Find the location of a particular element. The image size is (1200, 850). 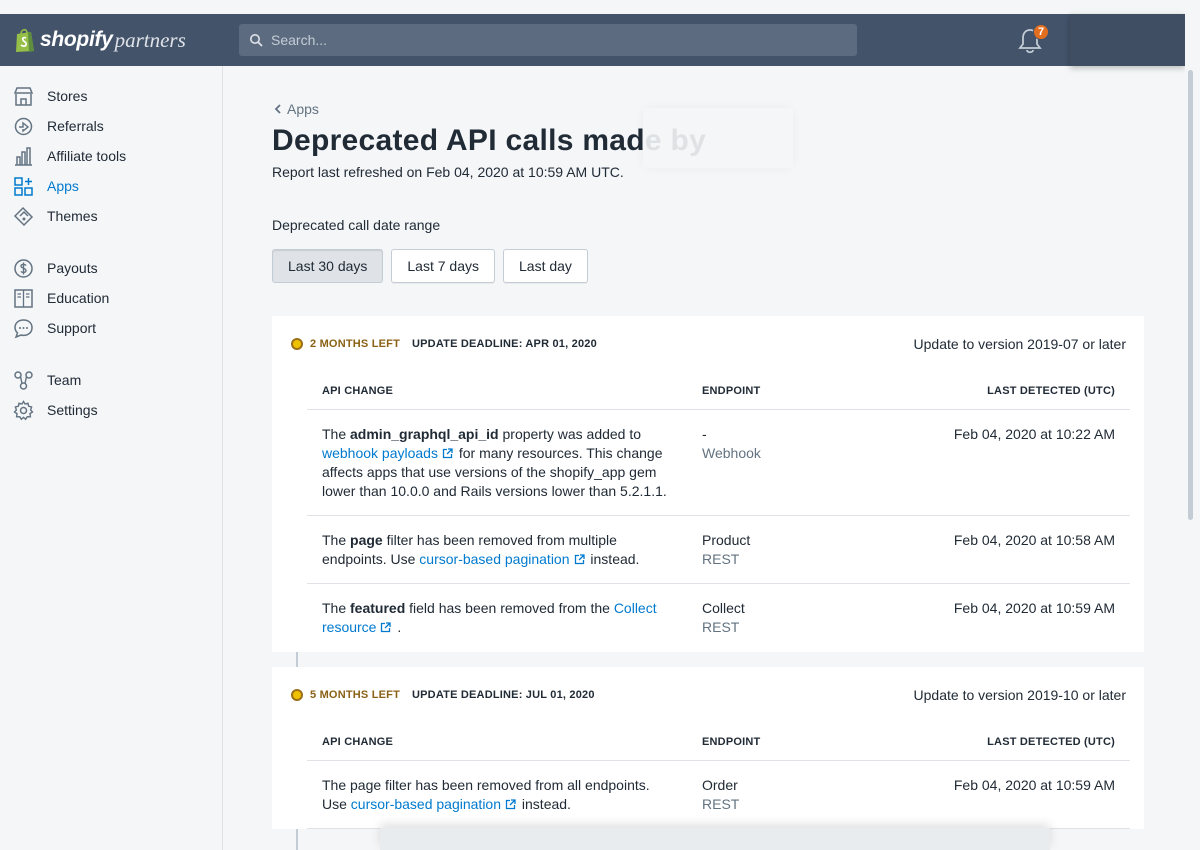

sidebar-item-label: Stores is located at coordinates (67, 96).